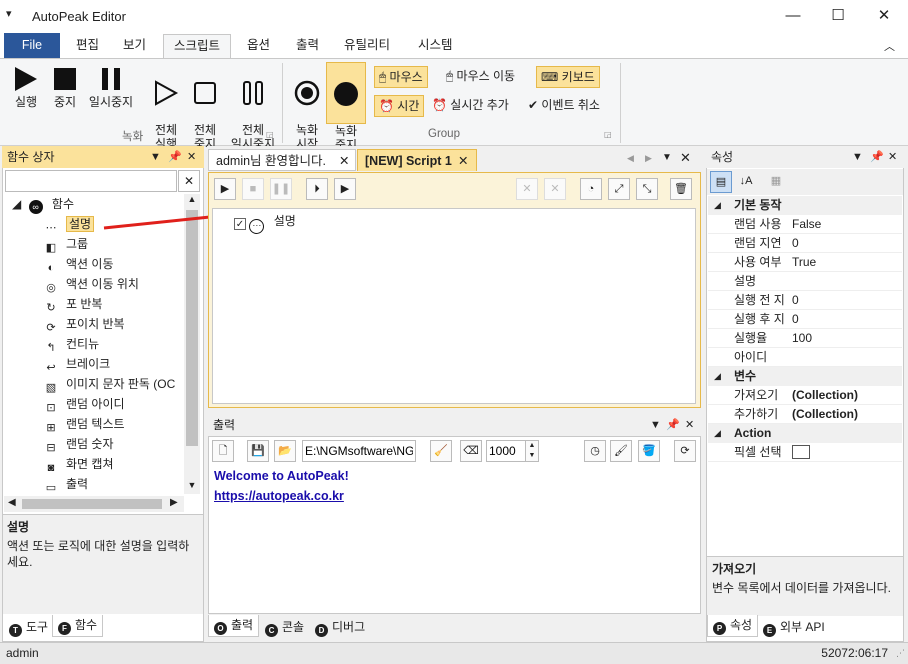 This screenshot has height=664, width=908. I want to click on property-row: 실행 전 지 0, so click(805, 300).